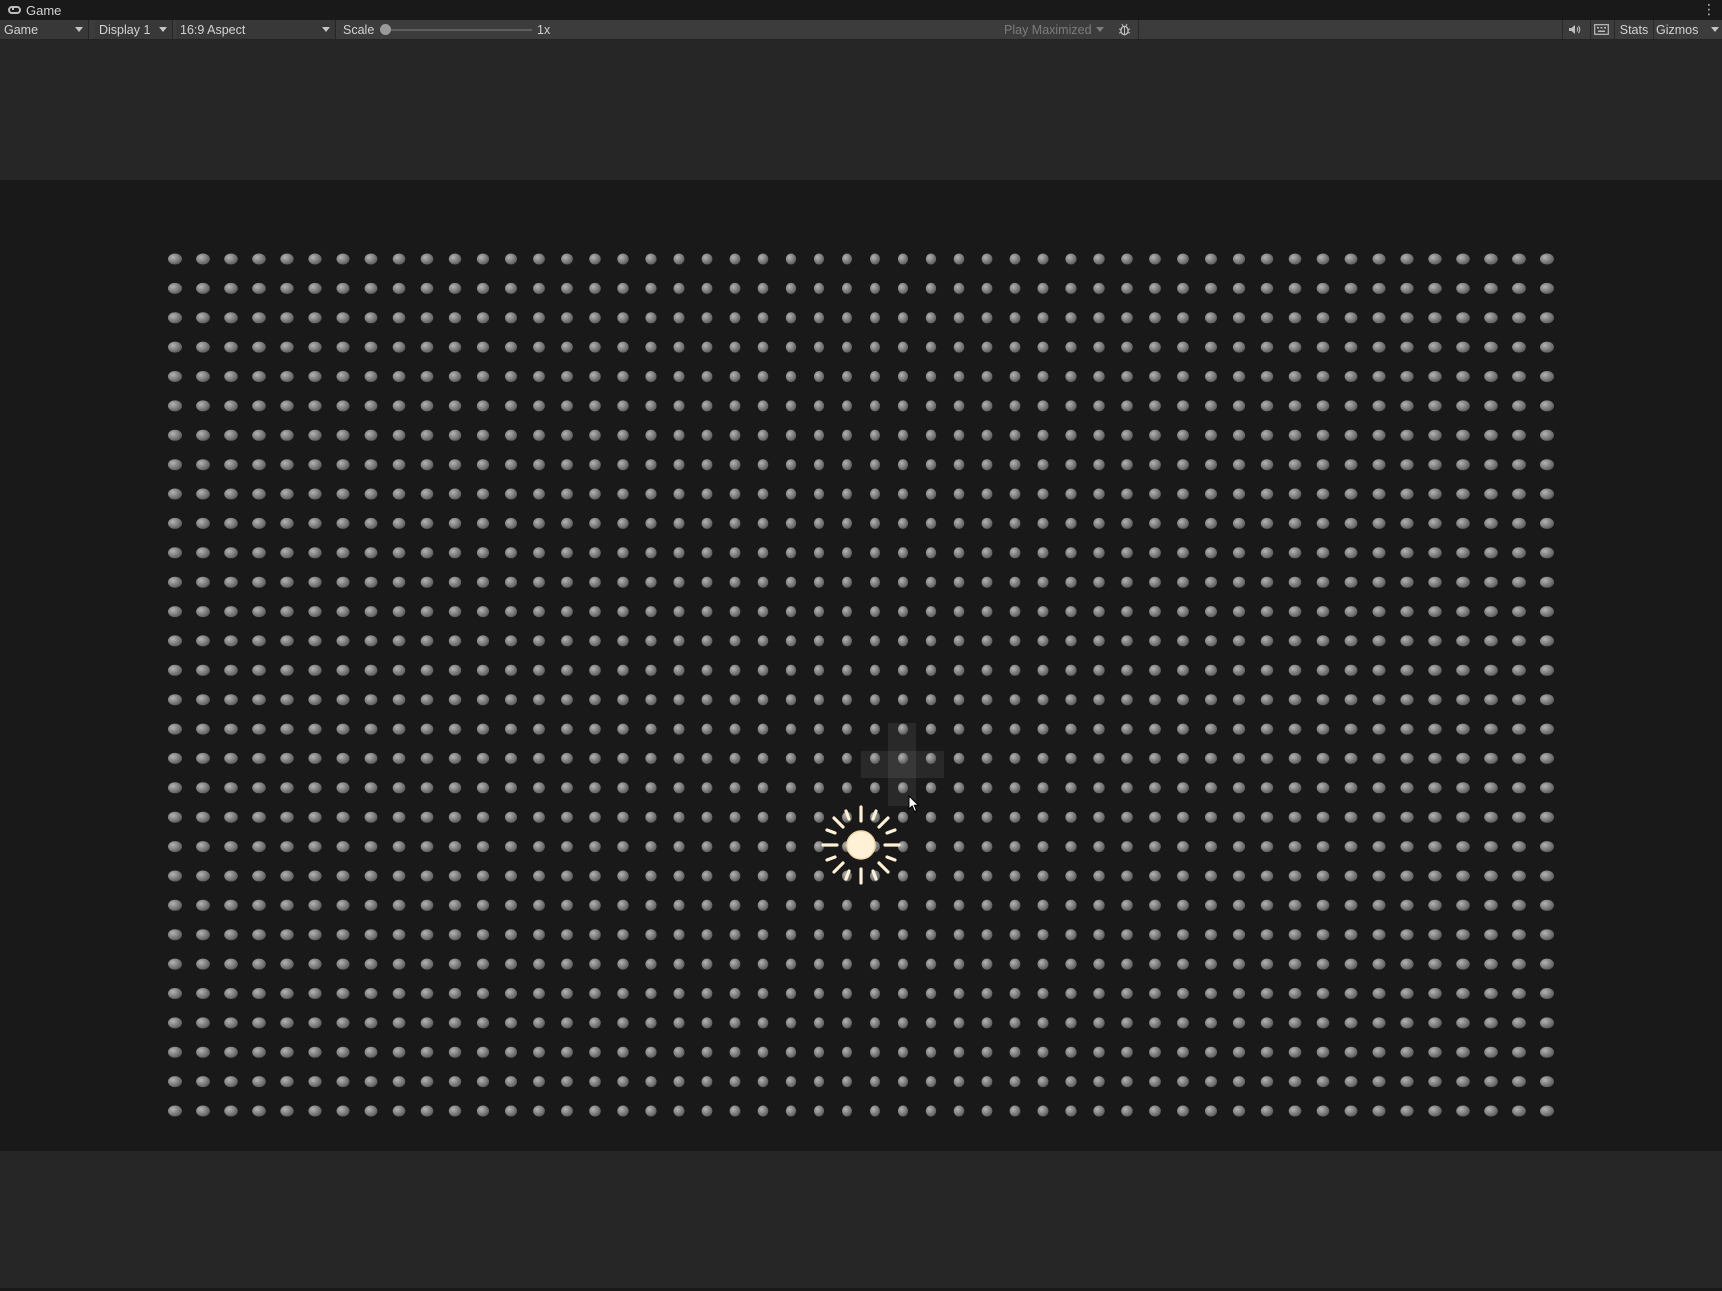  I want to click on display-dropdown: Display 1, so click(134, 29).